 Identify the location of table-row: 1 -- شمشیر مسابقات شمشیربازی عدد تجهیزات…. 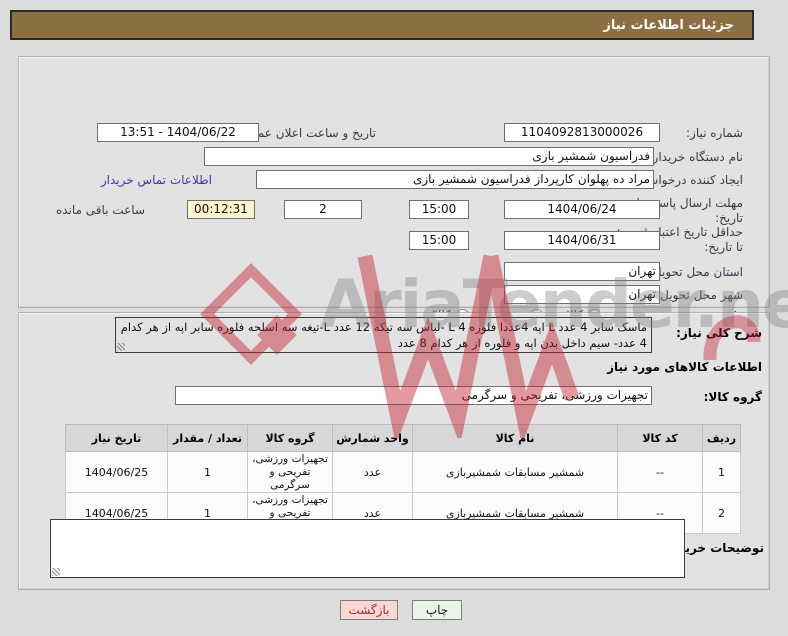
(403, 472).